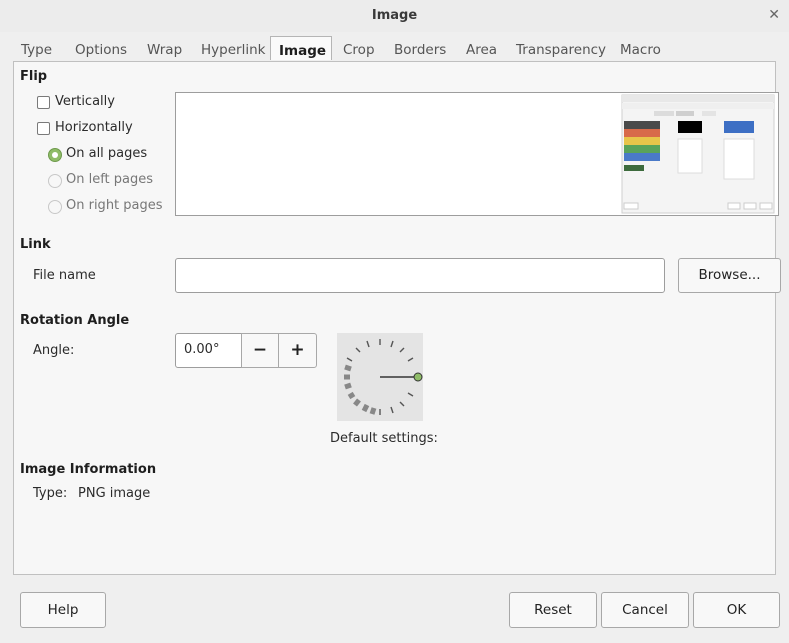 The image size is (789, 643). Describe the element at coordinates (420, 275) in the screenshot. I see `file-name-input` at that location.